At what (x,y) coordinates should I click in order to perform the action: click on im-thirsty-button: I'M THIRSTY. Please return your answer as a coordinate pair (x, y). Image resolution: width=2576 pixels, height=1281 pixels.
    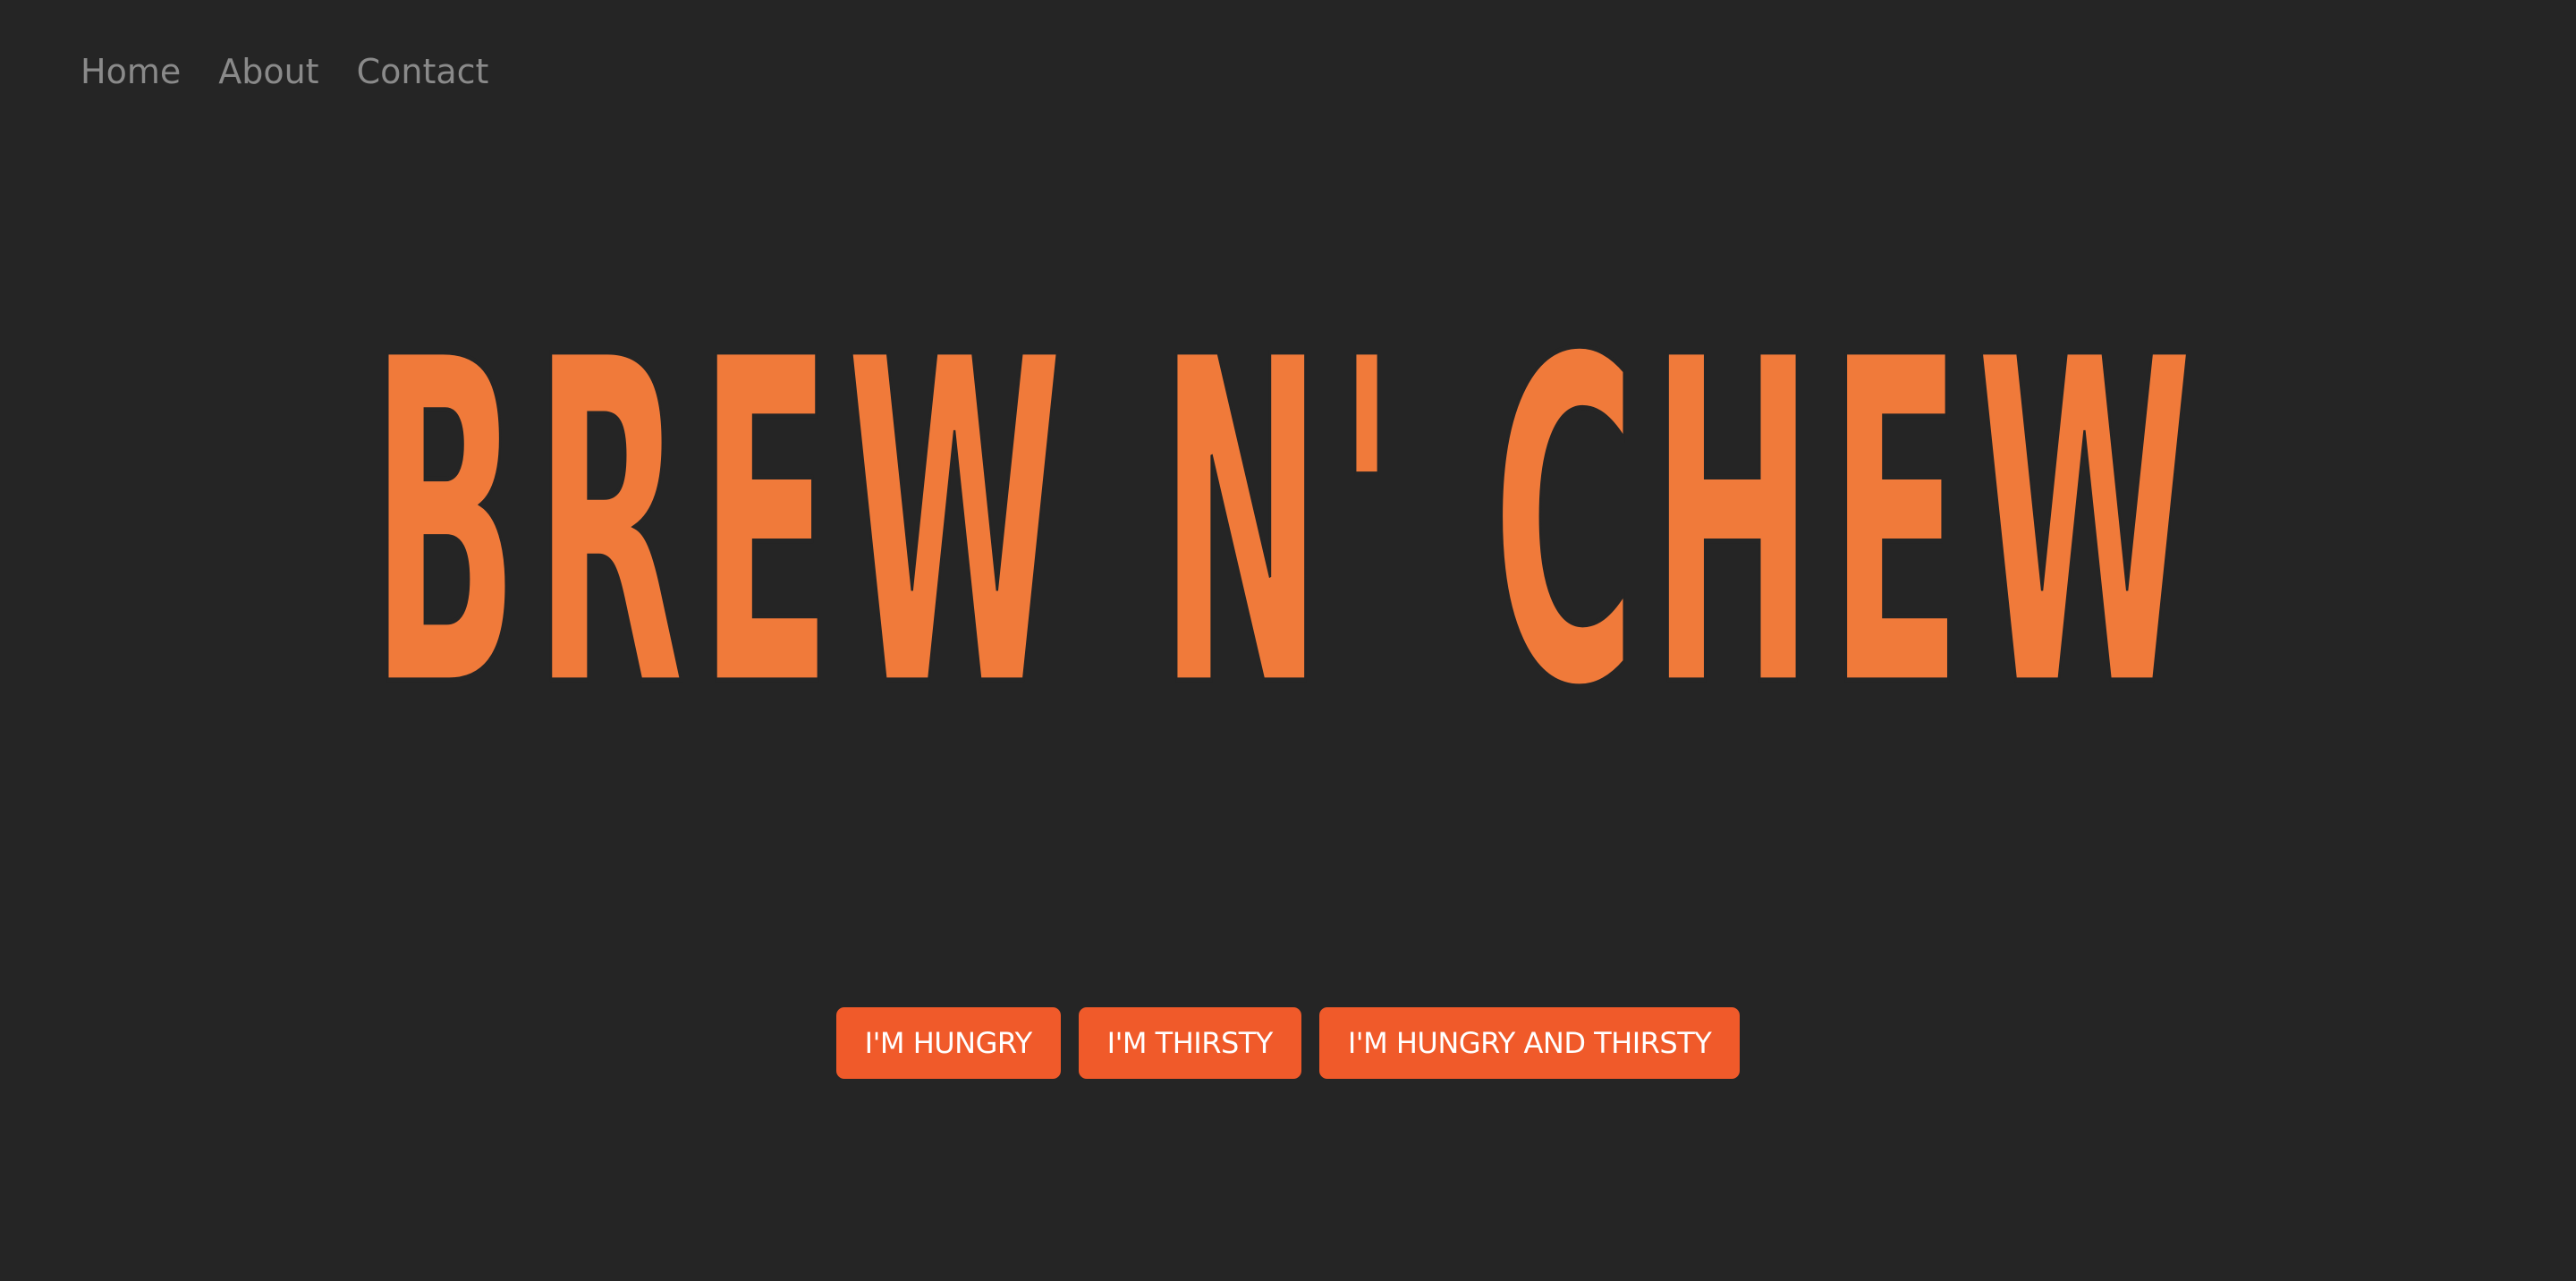
    Looking at the image, I should click on (1189, 1043).